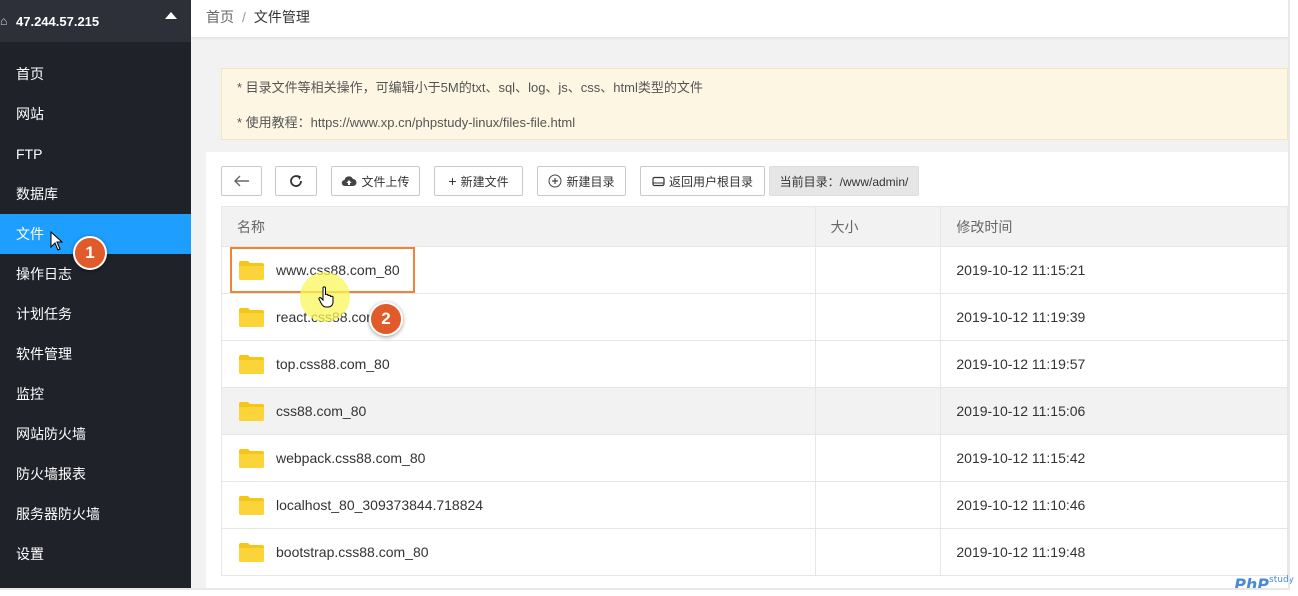 This screenshot has width=1298, height=596. I want to click on watermark-logo: PhPstudy, so click(1264, 584).